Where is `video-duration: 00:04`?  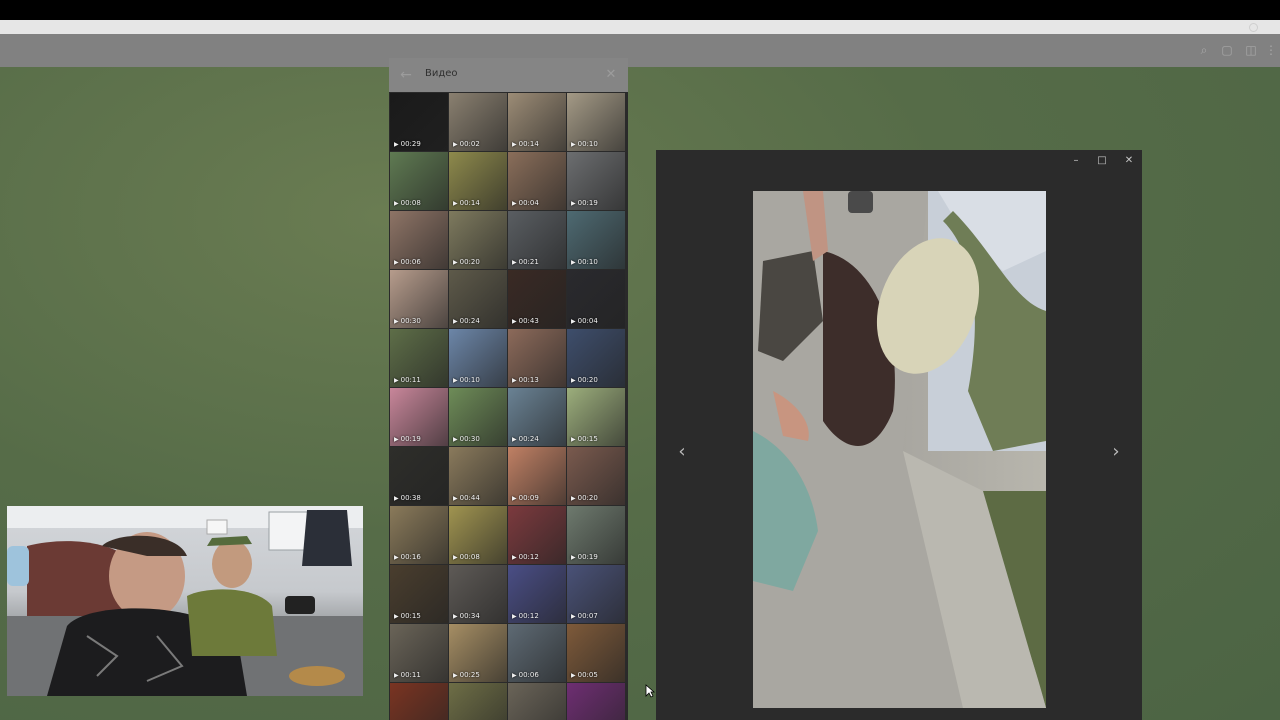 video-duration: 00:04 is located at coordinates (584, 321).